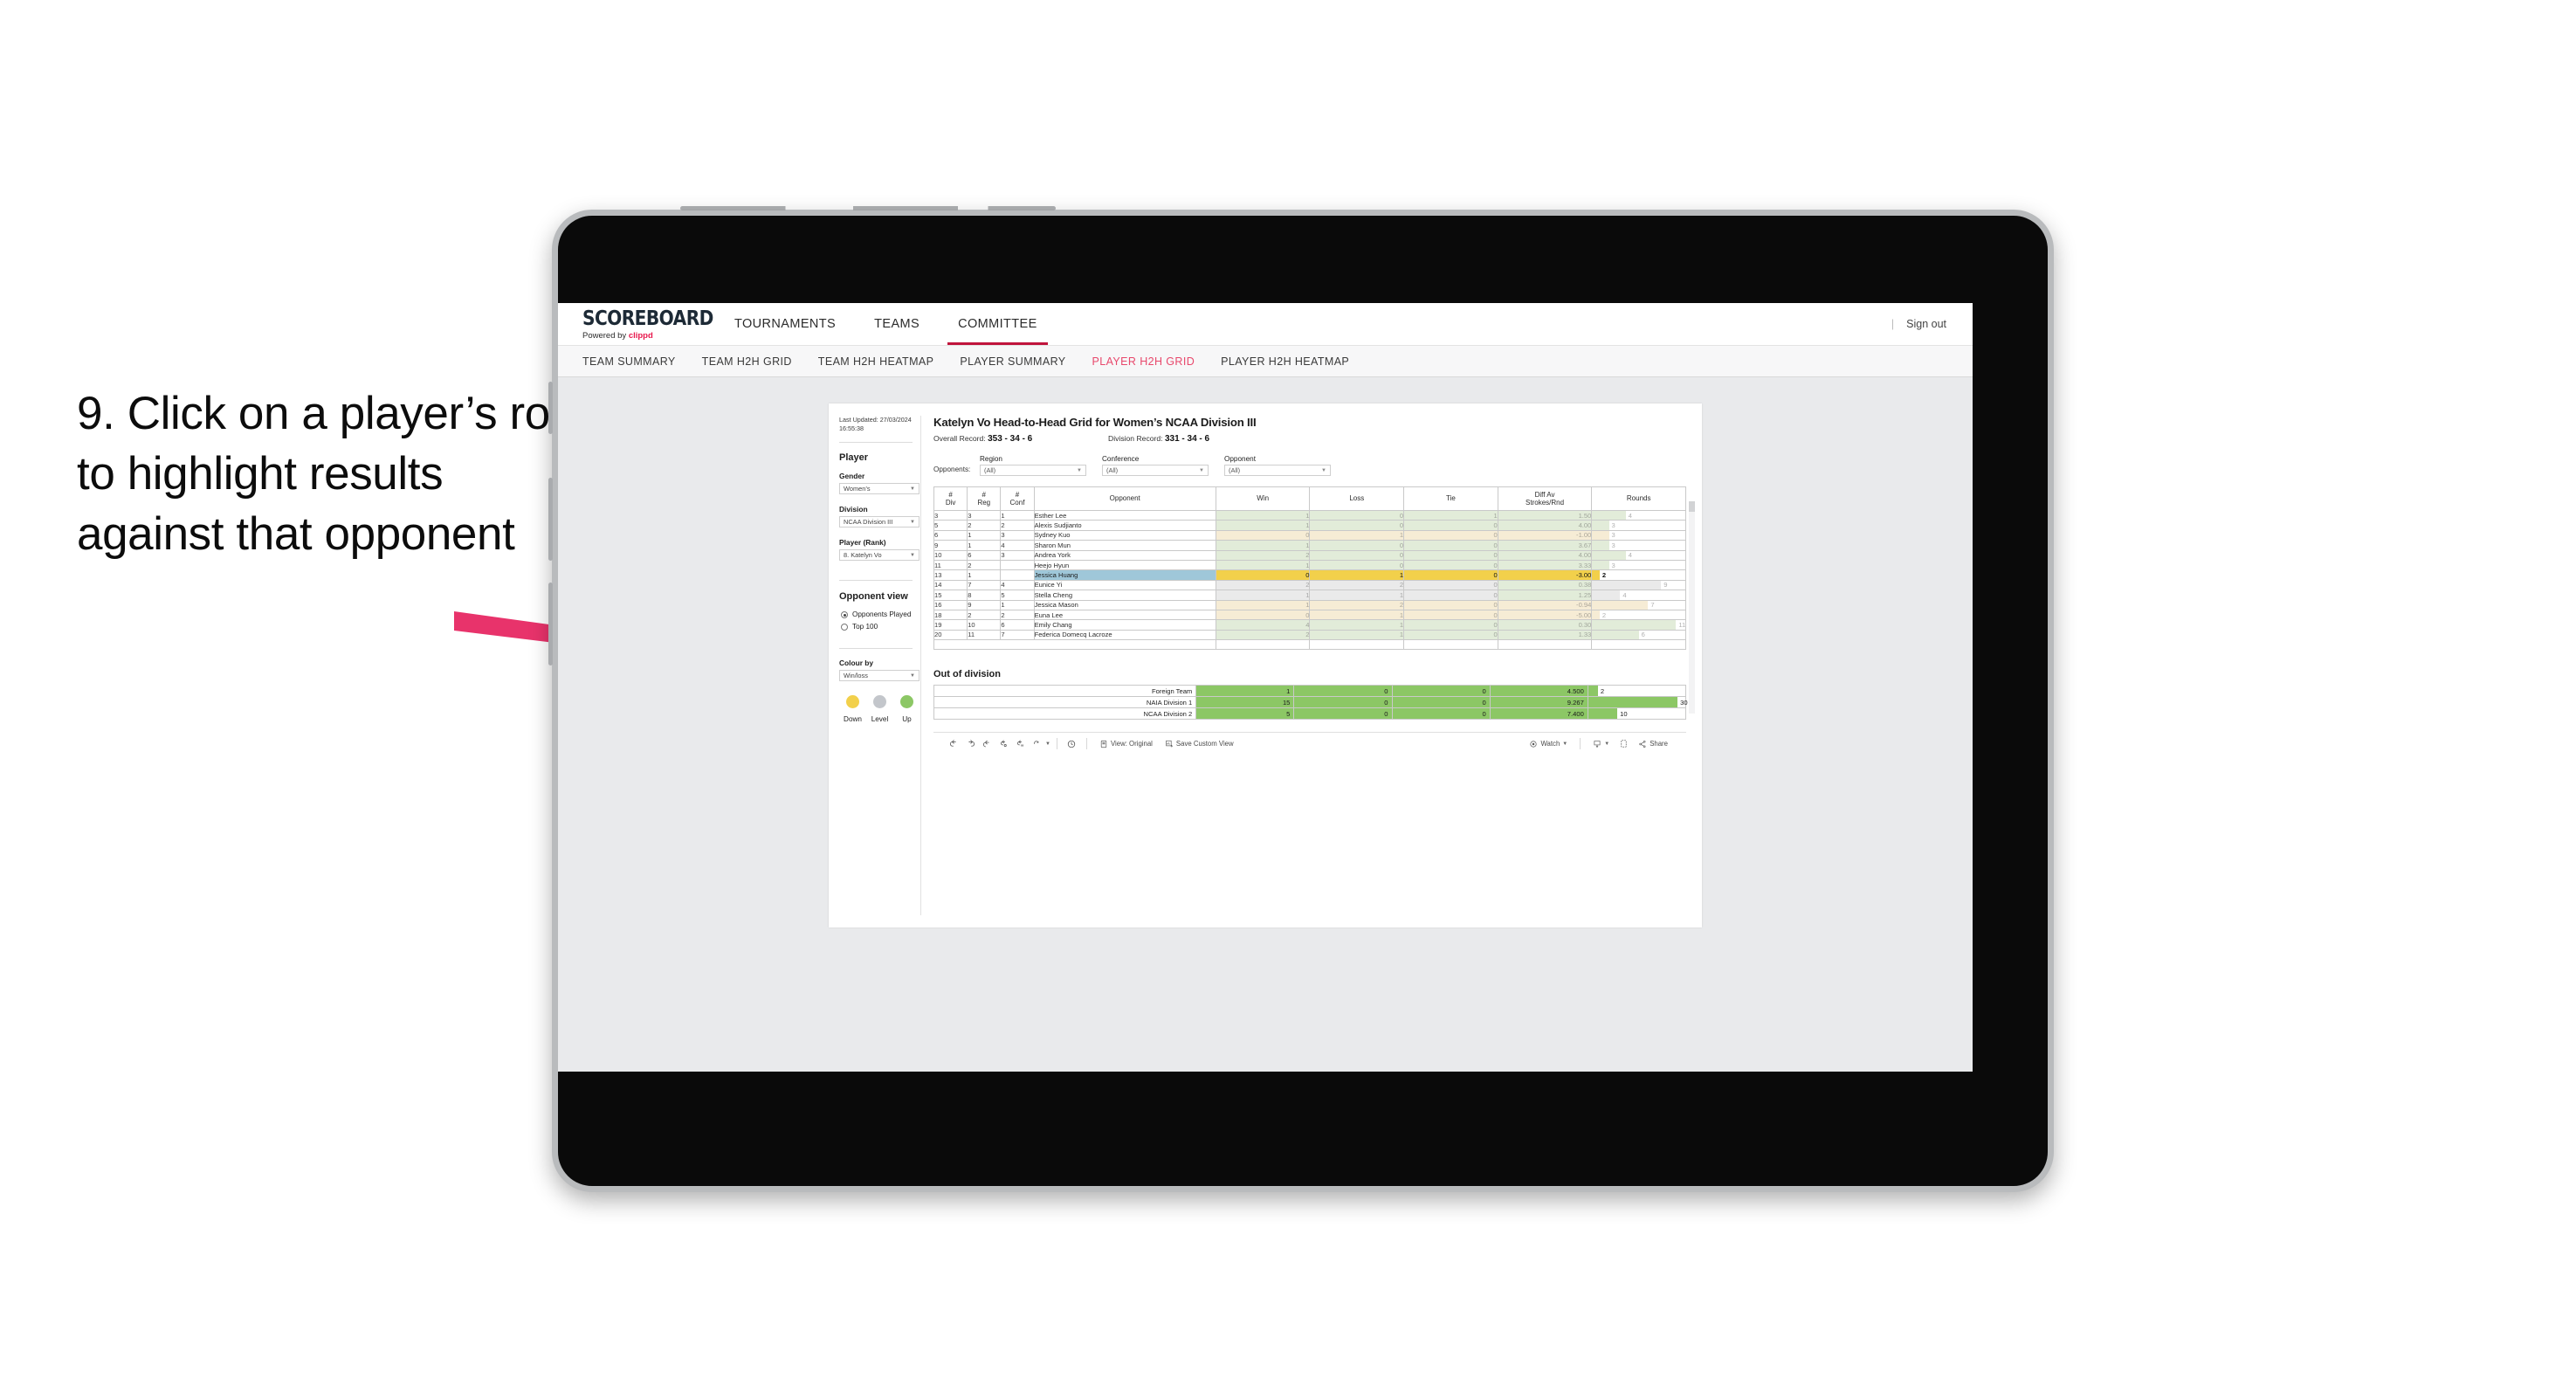 The height and width of the screenshot is (1386, 2576). Describe the element at coordinates (880, 627) in the screenshot. I see `radio-top-100: Top 100` at that location.